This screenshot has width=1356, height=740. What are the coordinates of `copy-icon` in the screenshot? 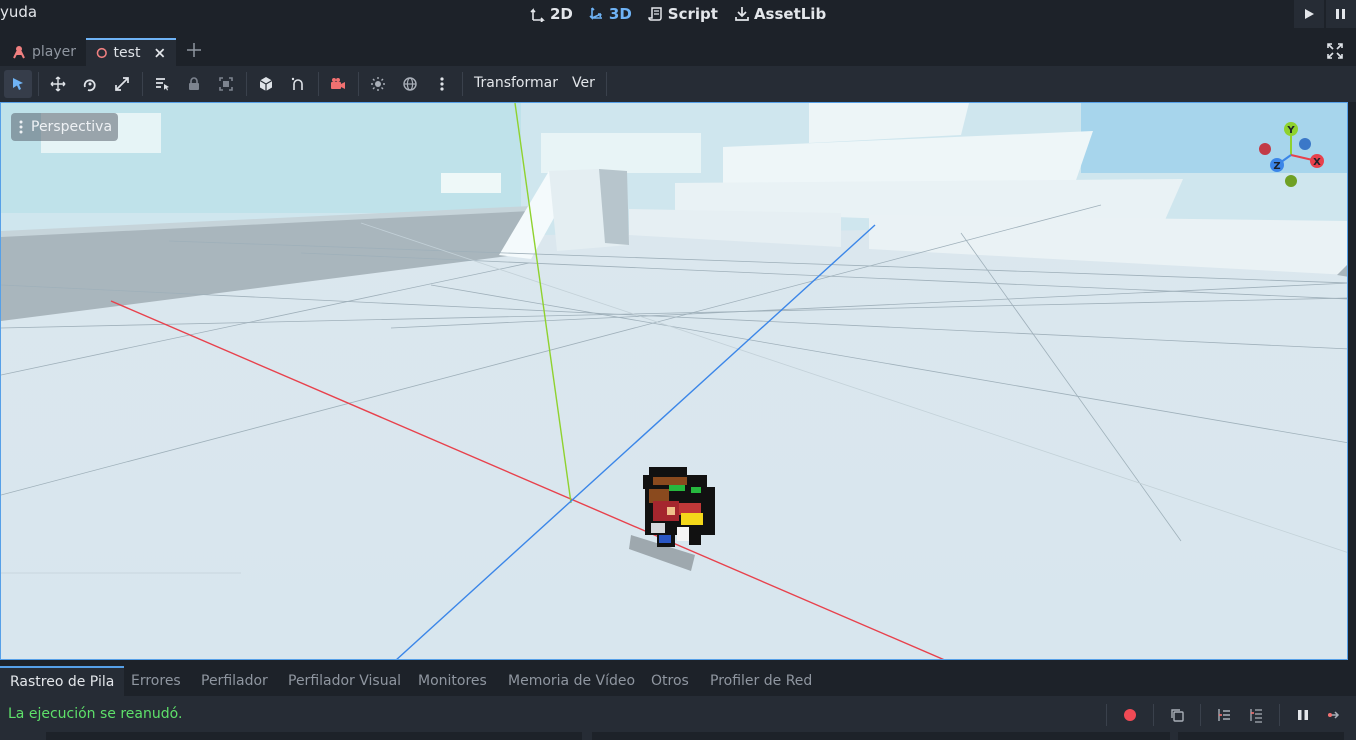 It's located at (1177, 715).